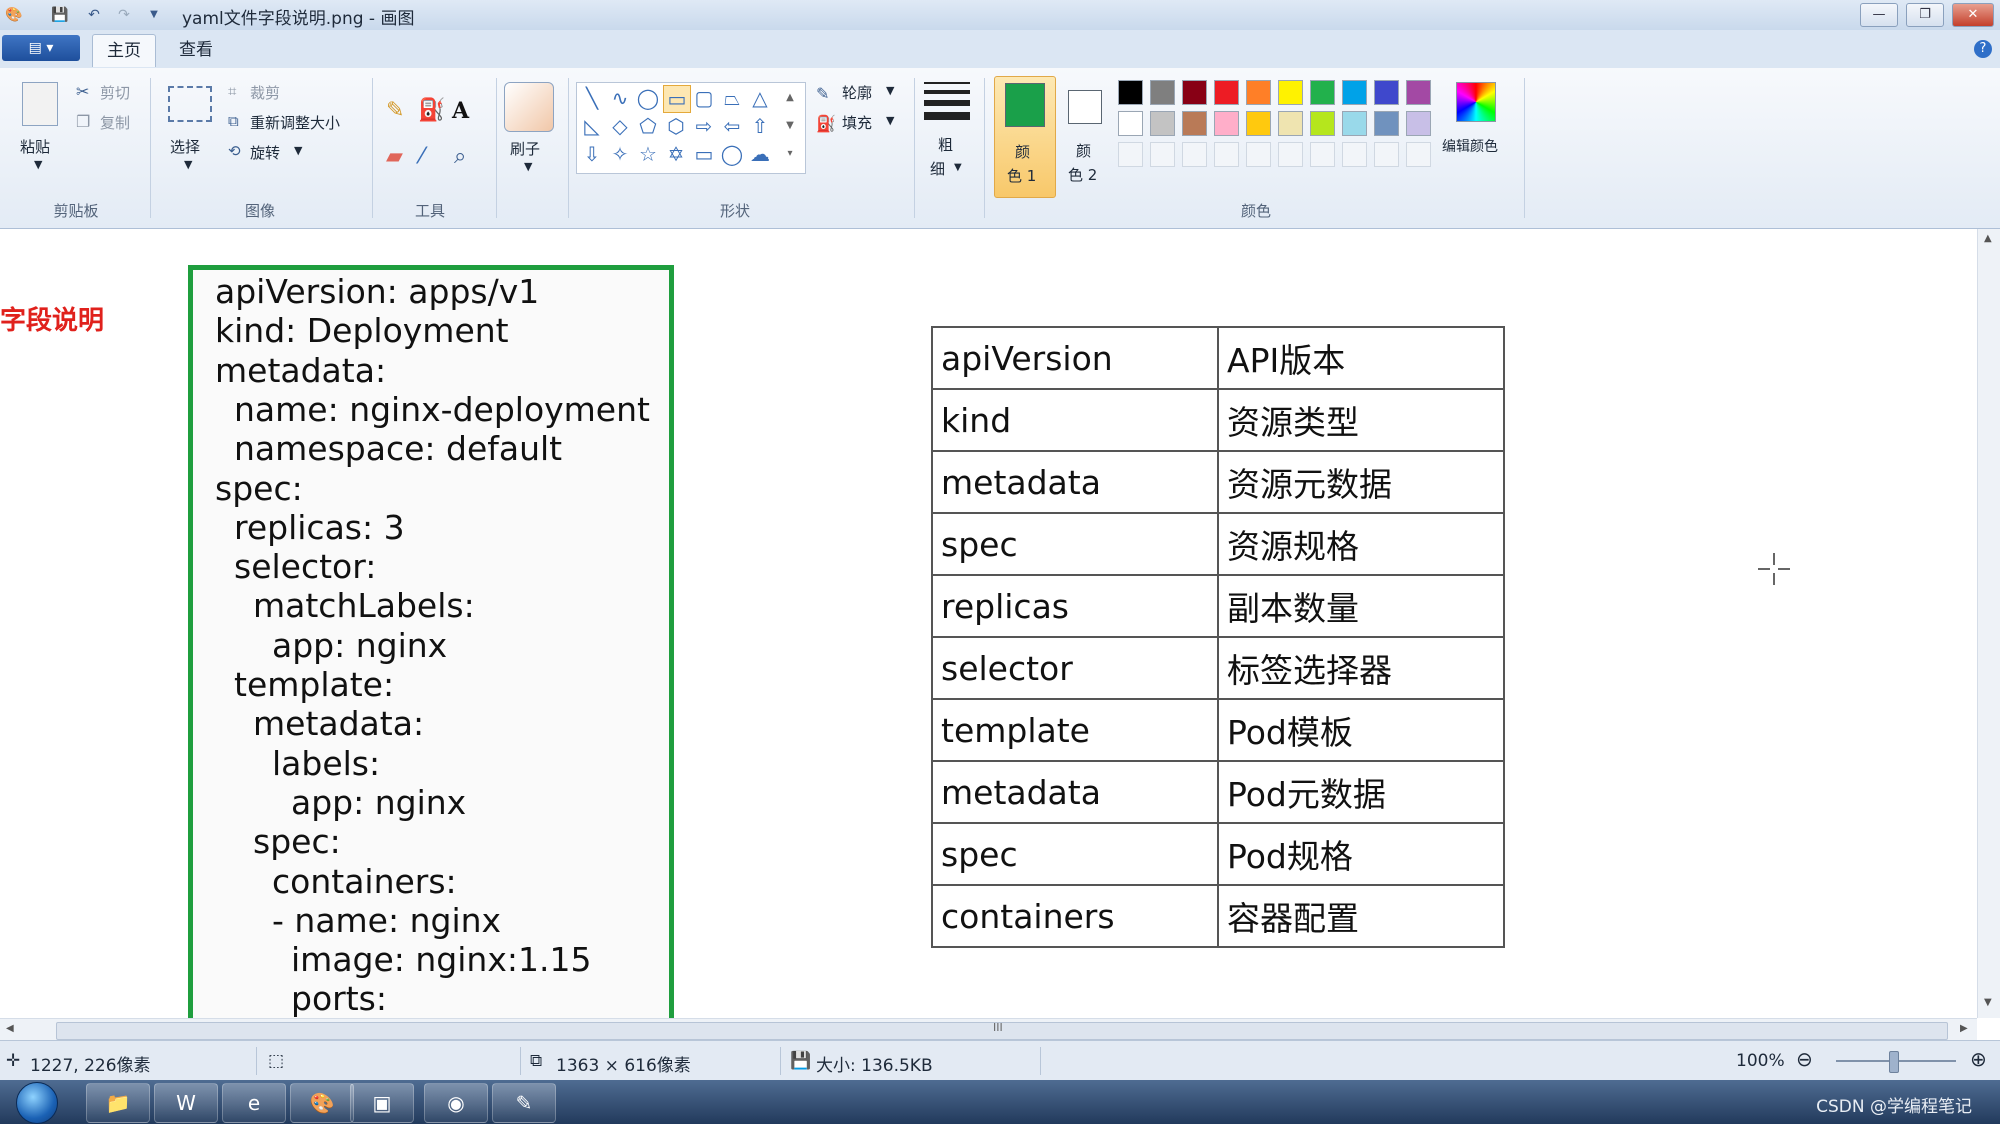 The image size is (2000, 1124). What do you see at coordinates (41, 48) in the screenshot?
I see `app-menu-button: ▤ ▾` at bounding box center [41, 48].